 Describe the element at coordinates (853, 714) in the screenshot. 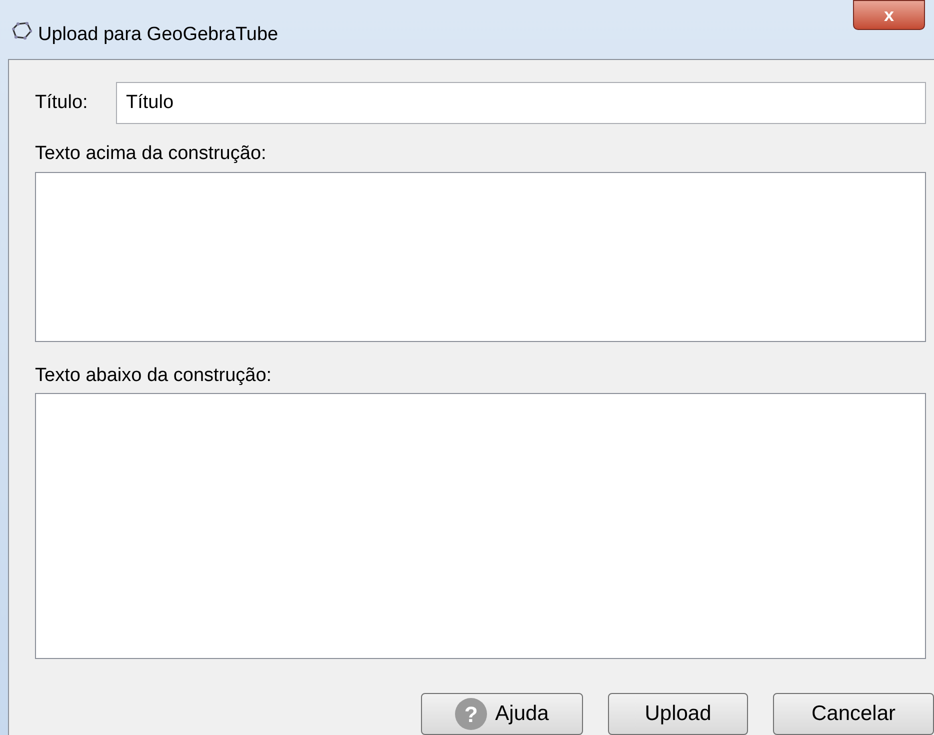

I see `dialog-button: Cancelar` at that location.